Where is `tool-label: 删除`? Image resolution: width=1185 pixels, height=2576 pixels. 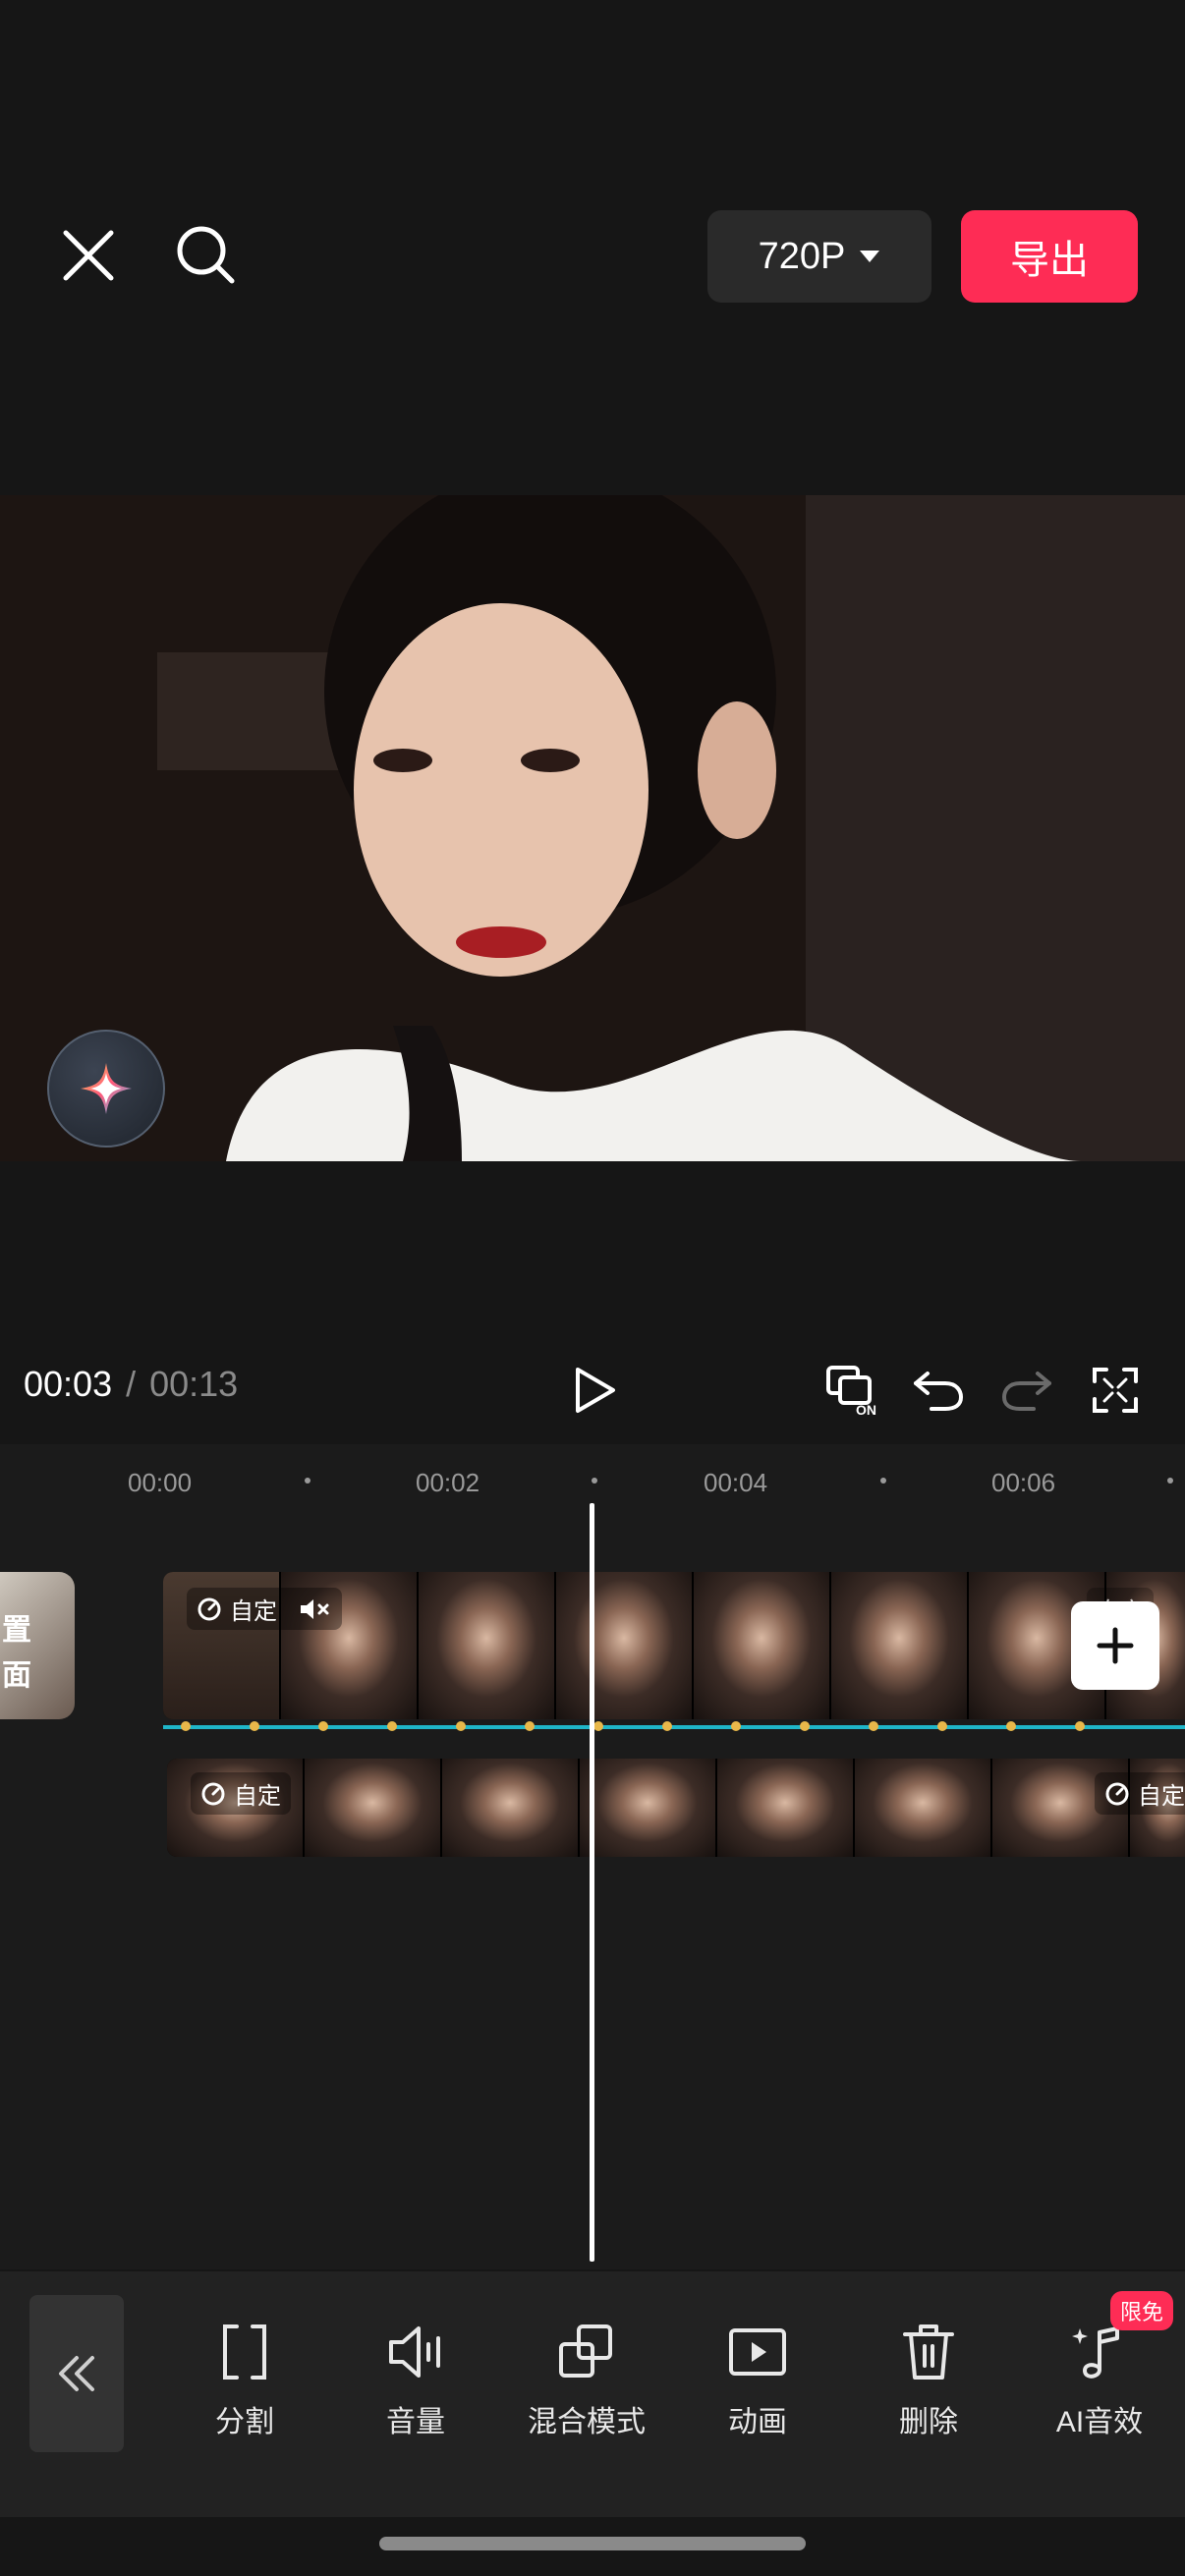
tool-label: 删除 is located at coordinates (929, 2422).